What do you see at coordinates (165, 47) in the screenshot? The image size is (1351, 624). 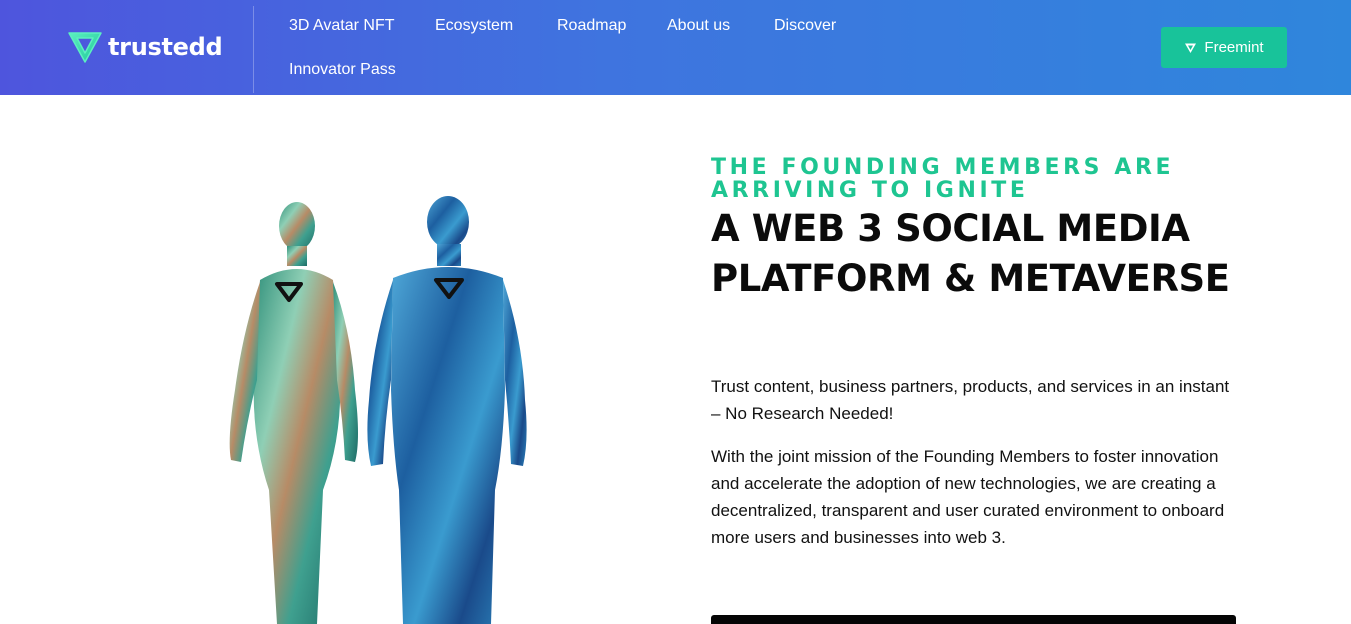 I see `brand-name: trustedd` at bounding box center [165, 47].